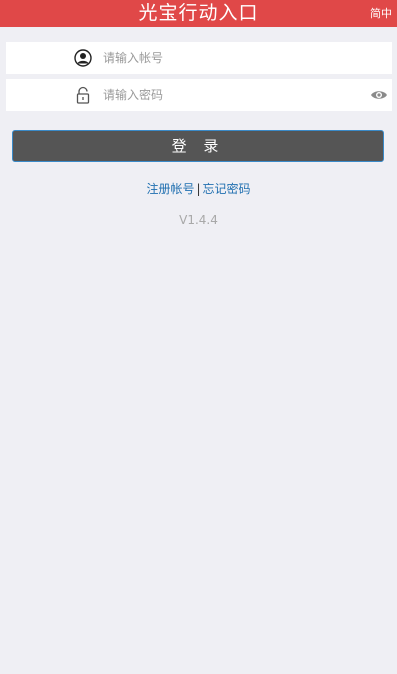 The height and width of the screenshot is (674, 397). I want to click on register-link: 注册帐号, so click(170, 189).